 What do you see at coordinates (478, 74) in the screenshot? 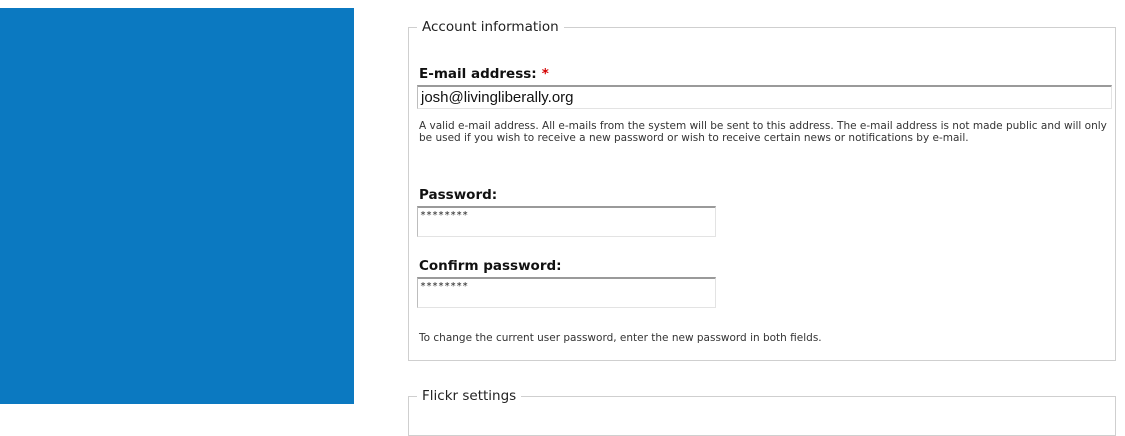
I see `email-label-text: E-mail address:` at bounding box center [478, 74].